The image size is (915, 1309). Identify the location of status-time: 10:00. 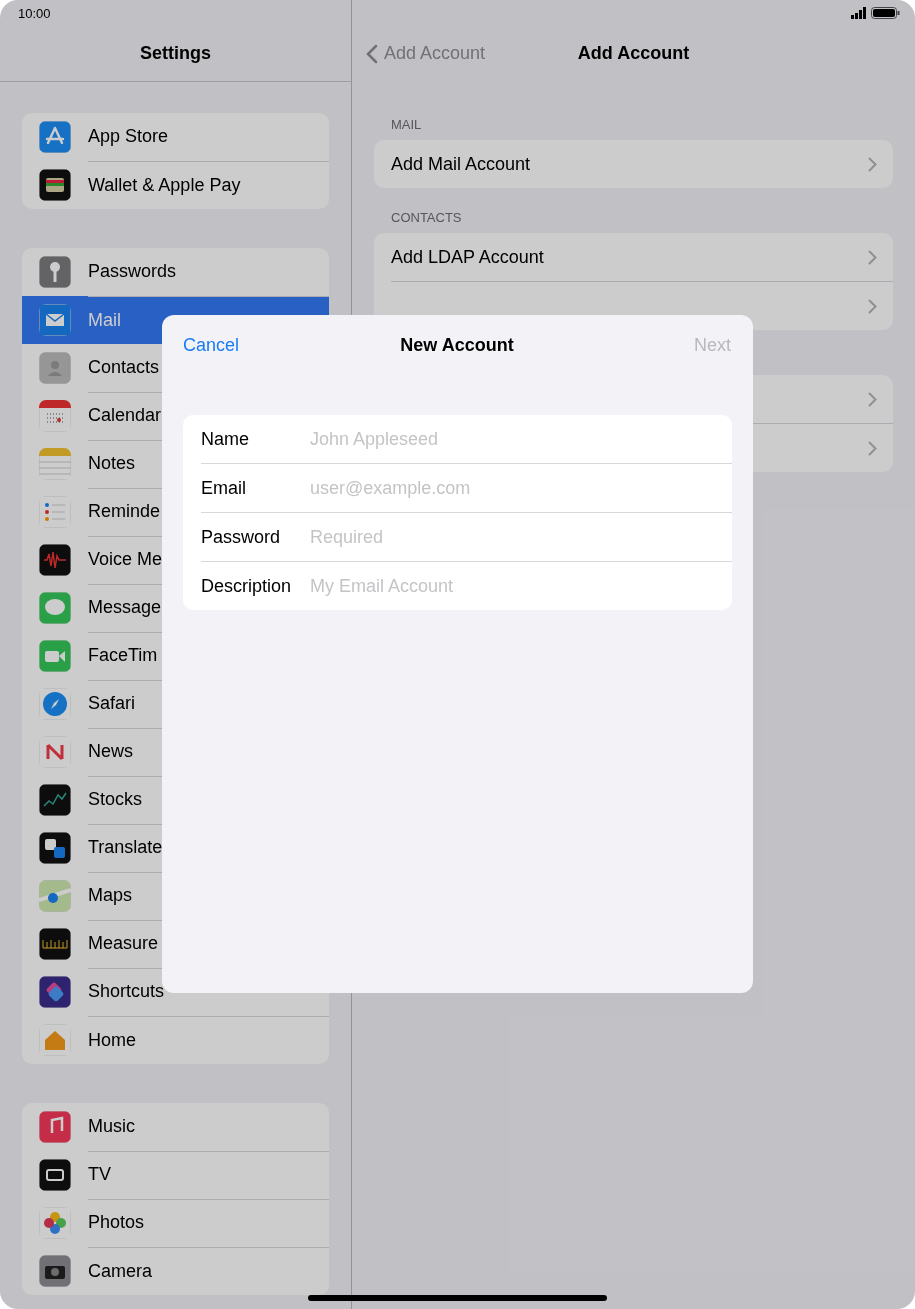
(34, 13).